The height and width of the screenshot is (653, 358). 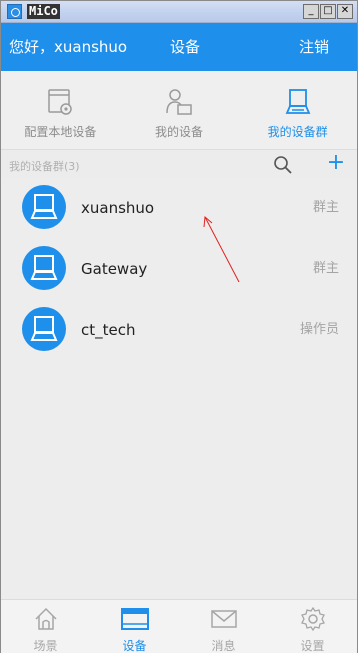 I want to click on nav-label: 场景, so click(x=45, y=646).